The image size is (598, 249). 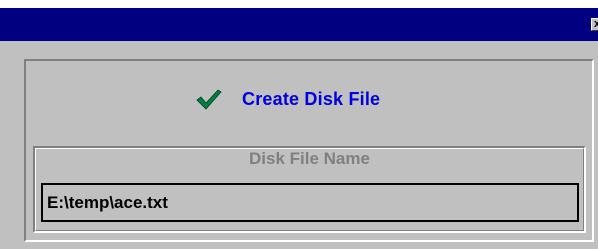 I want to click on disk-file-name-label: Disk File Name, so click(x=309, y=158).